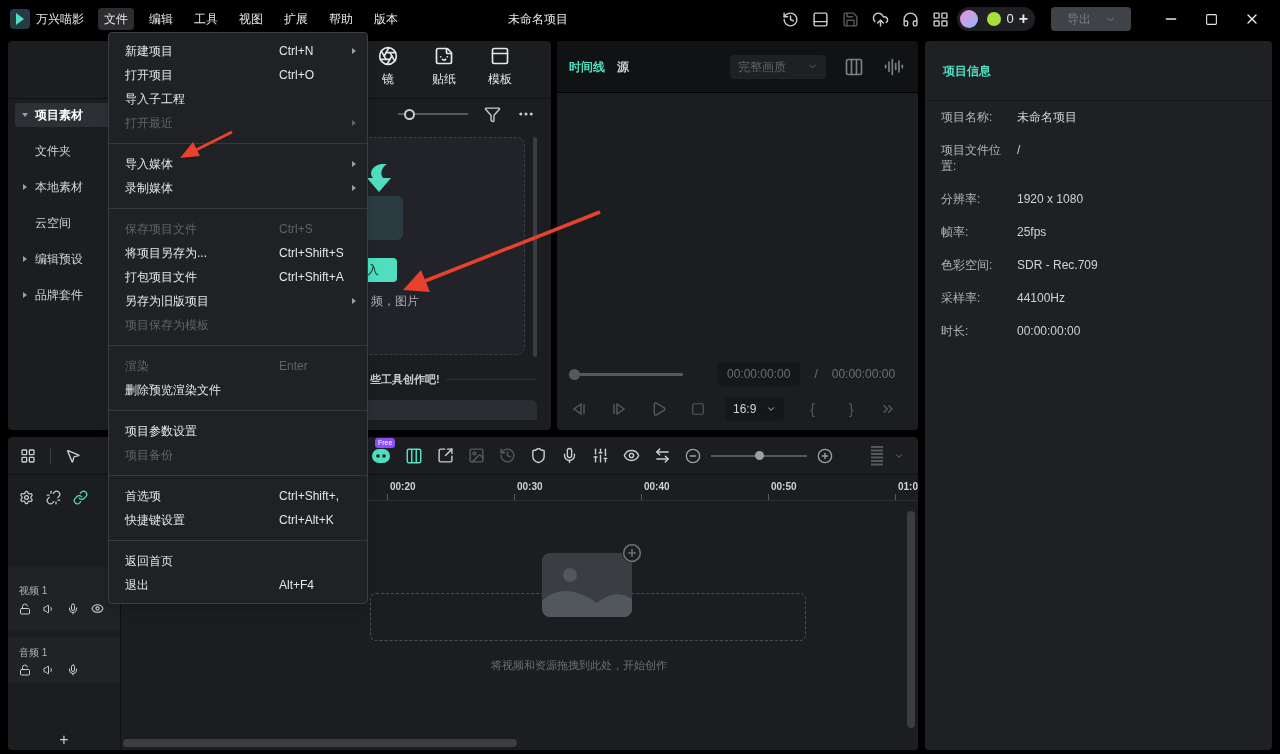 This screenshot has height=754, width=1280. I want to click on credits-count: 0, so click(1010, 19).